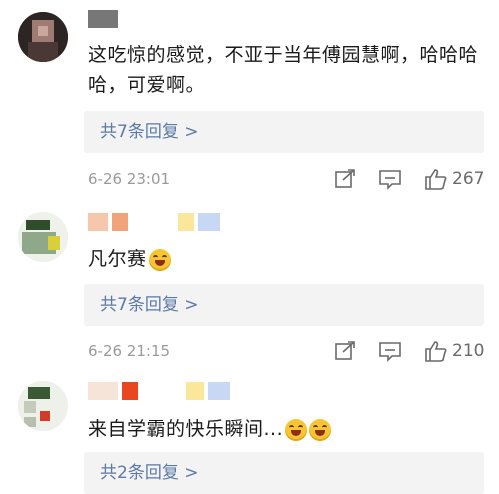  Describe the element at coordinates (284, 473) in the screenshot. I see `view-replies-link: 共2条回复 >` at that location.